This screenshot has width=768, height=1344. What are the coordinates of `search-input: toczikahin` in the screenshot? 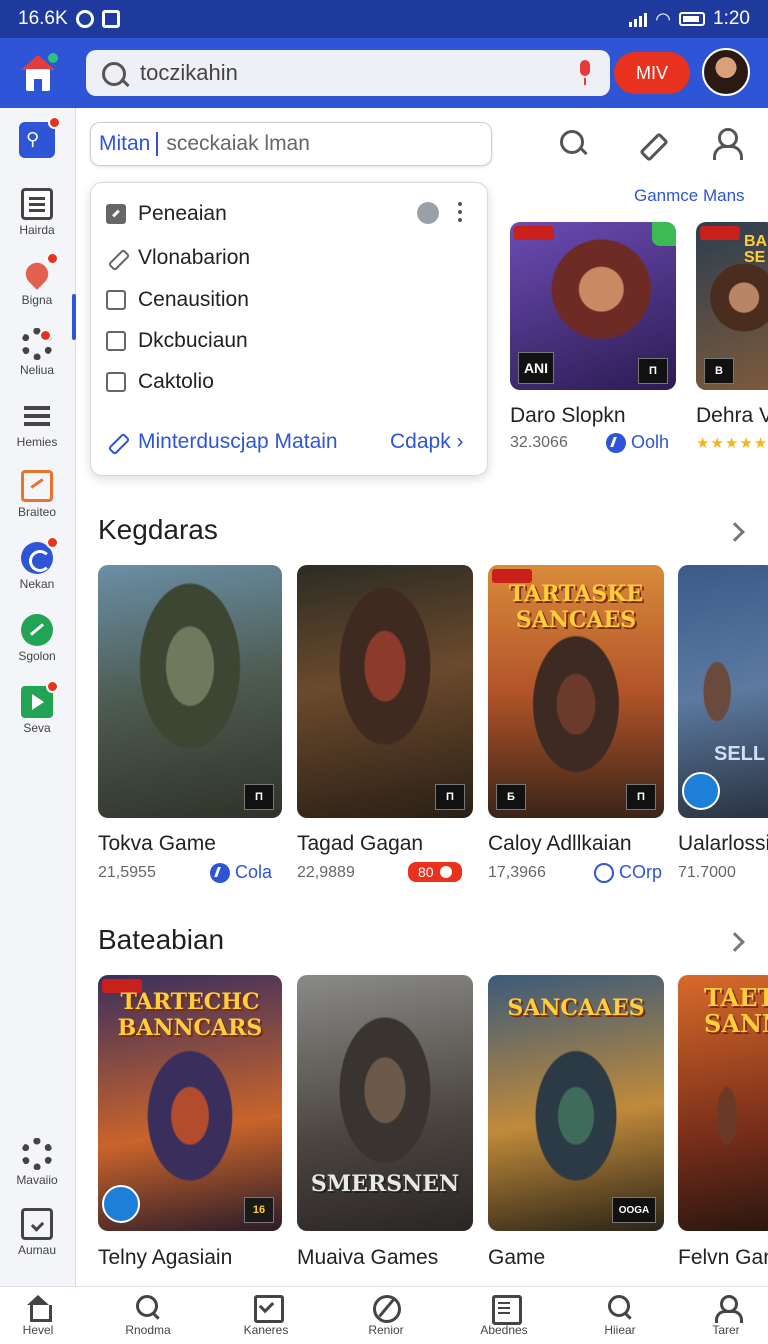 It's located at (357, 73).